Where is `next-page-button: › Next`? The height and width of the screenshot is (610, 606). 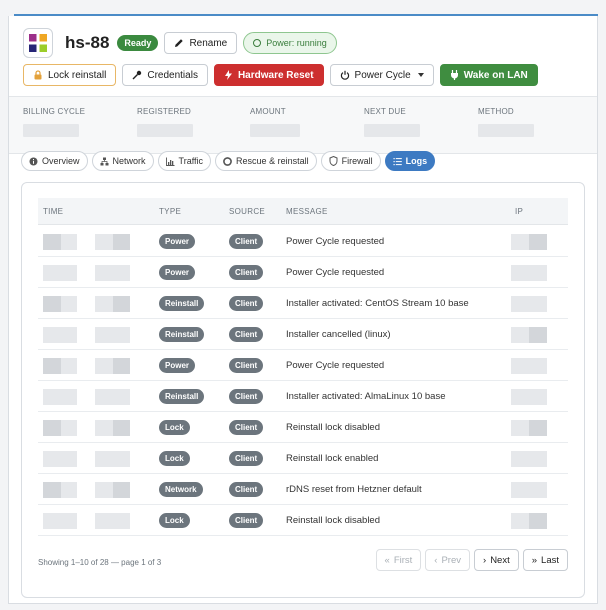 next-page-button: › Next is located at coordinates (496, 560).